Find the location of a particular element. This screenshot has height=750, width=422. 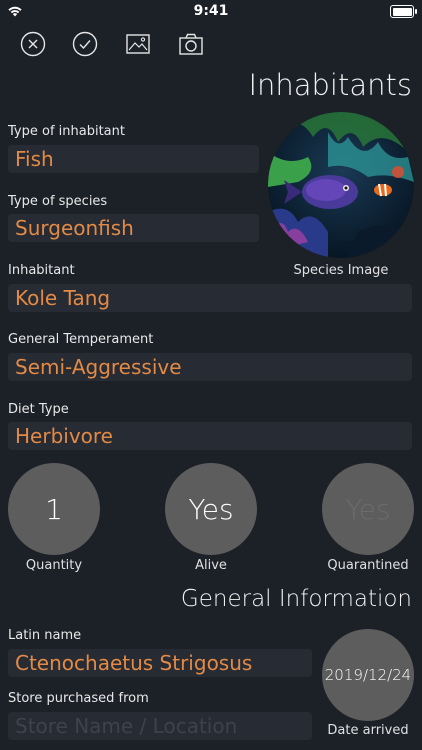

fish-photo is located at coordinates (341, 185).